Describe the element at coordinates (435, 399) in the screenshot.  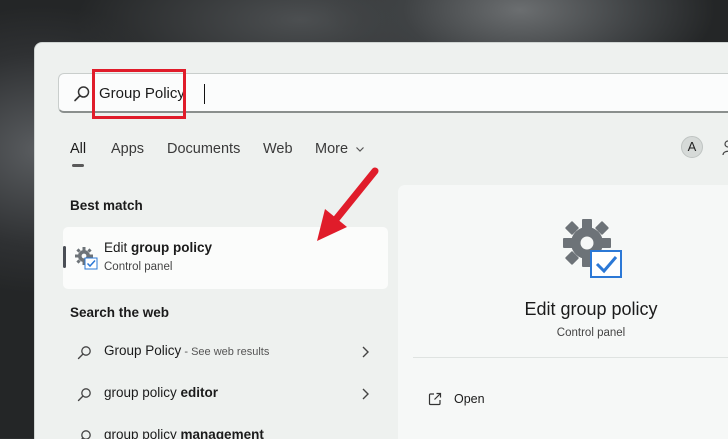
I see `open-external-icon` at that location.